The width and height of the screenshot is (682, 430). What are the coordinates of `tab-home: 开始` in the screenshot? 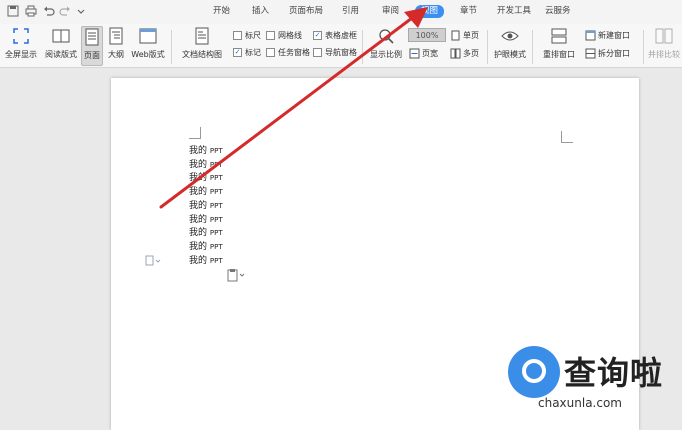 It's located at (221, 11).